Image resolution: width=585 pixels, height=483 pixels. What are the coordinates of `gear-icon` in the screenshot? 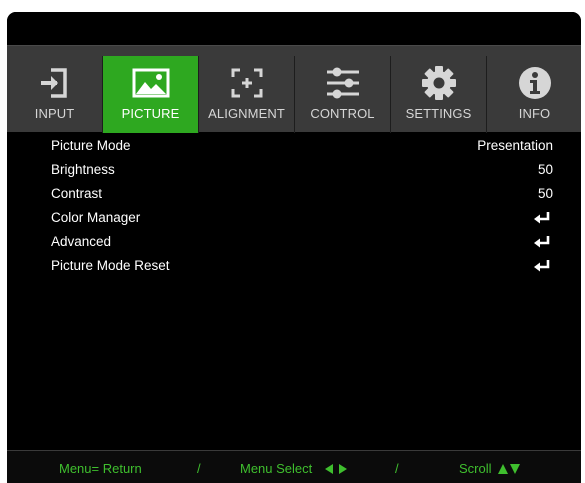 It's located at (438, 83).